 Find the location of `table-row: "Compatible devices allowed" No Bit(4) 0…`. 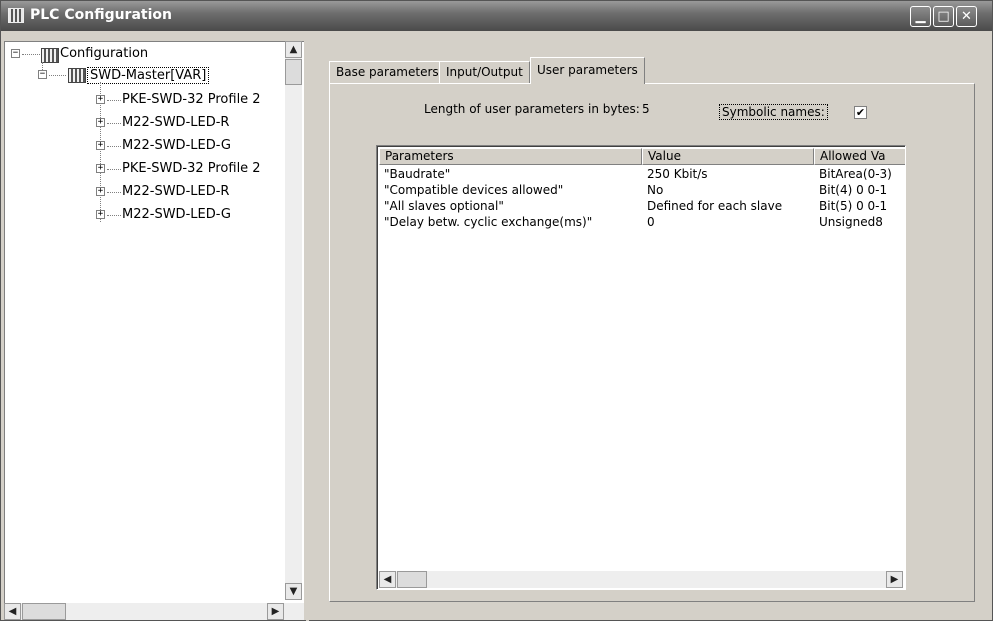

table-row: "Compatible devices allowed" No Bit(4) 0… is located at coordinates (642, 190).